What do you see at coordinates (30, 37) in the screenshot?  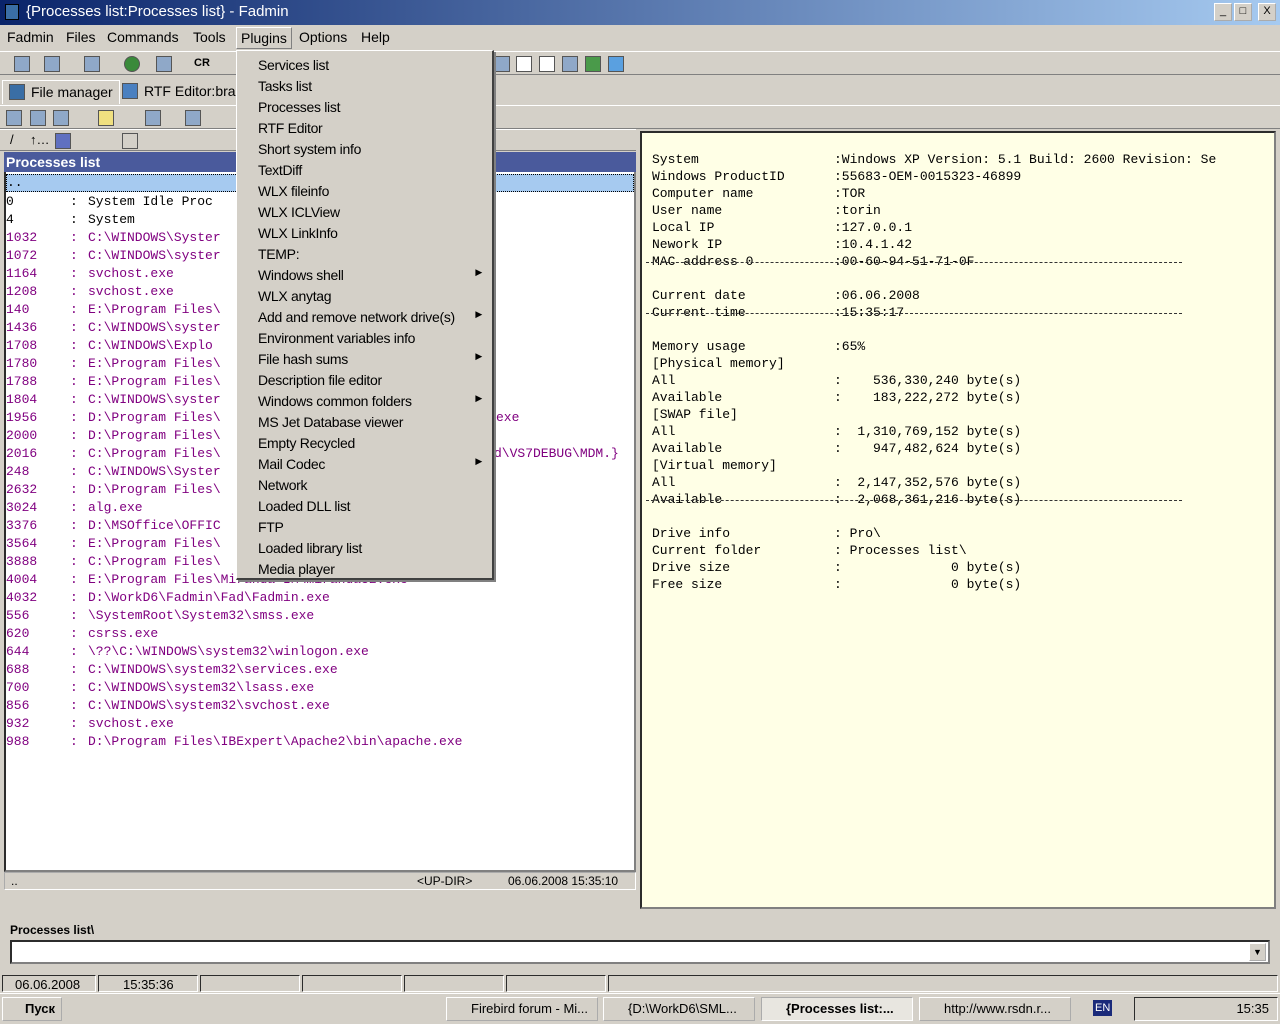 I see `menu-fadmin: Fadmin` at bounding box center [30, 37].